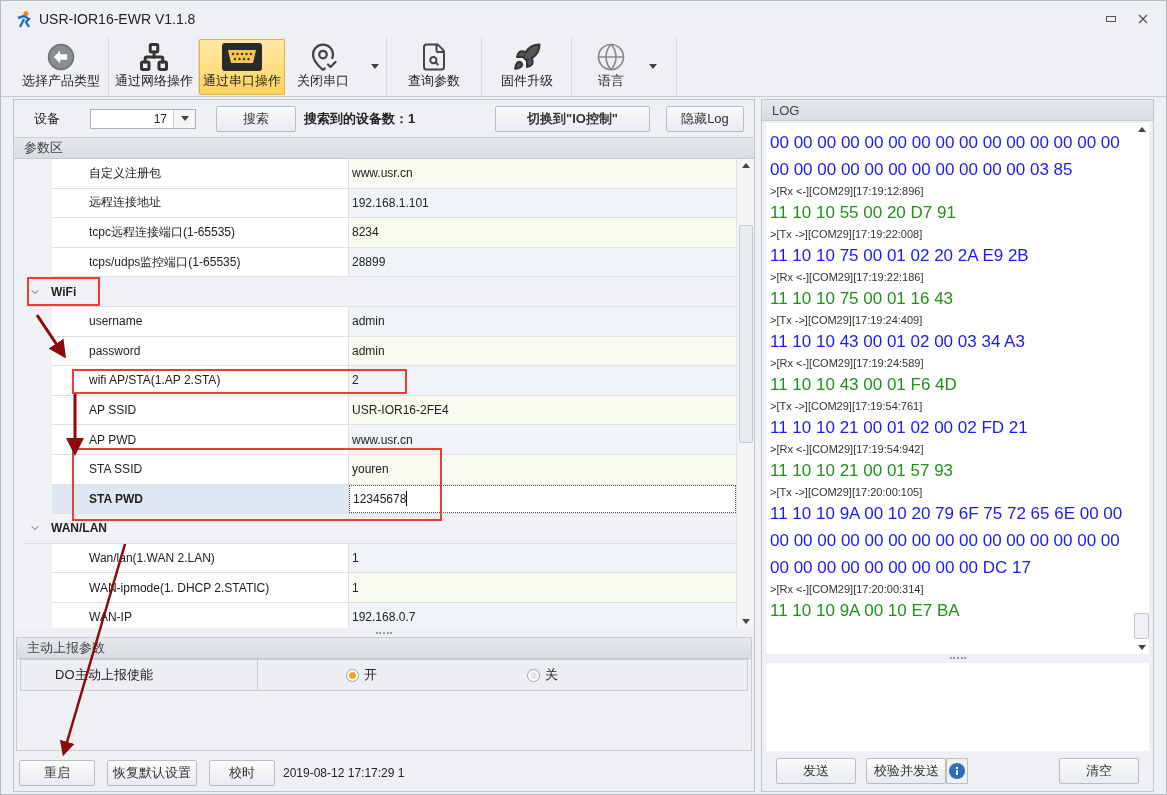 Image resolution: width=1167 pixels, height=795 pixels. Describe the element at coordinates (57, 773) in the screenshot. I see `action-button: 重启` at that location.